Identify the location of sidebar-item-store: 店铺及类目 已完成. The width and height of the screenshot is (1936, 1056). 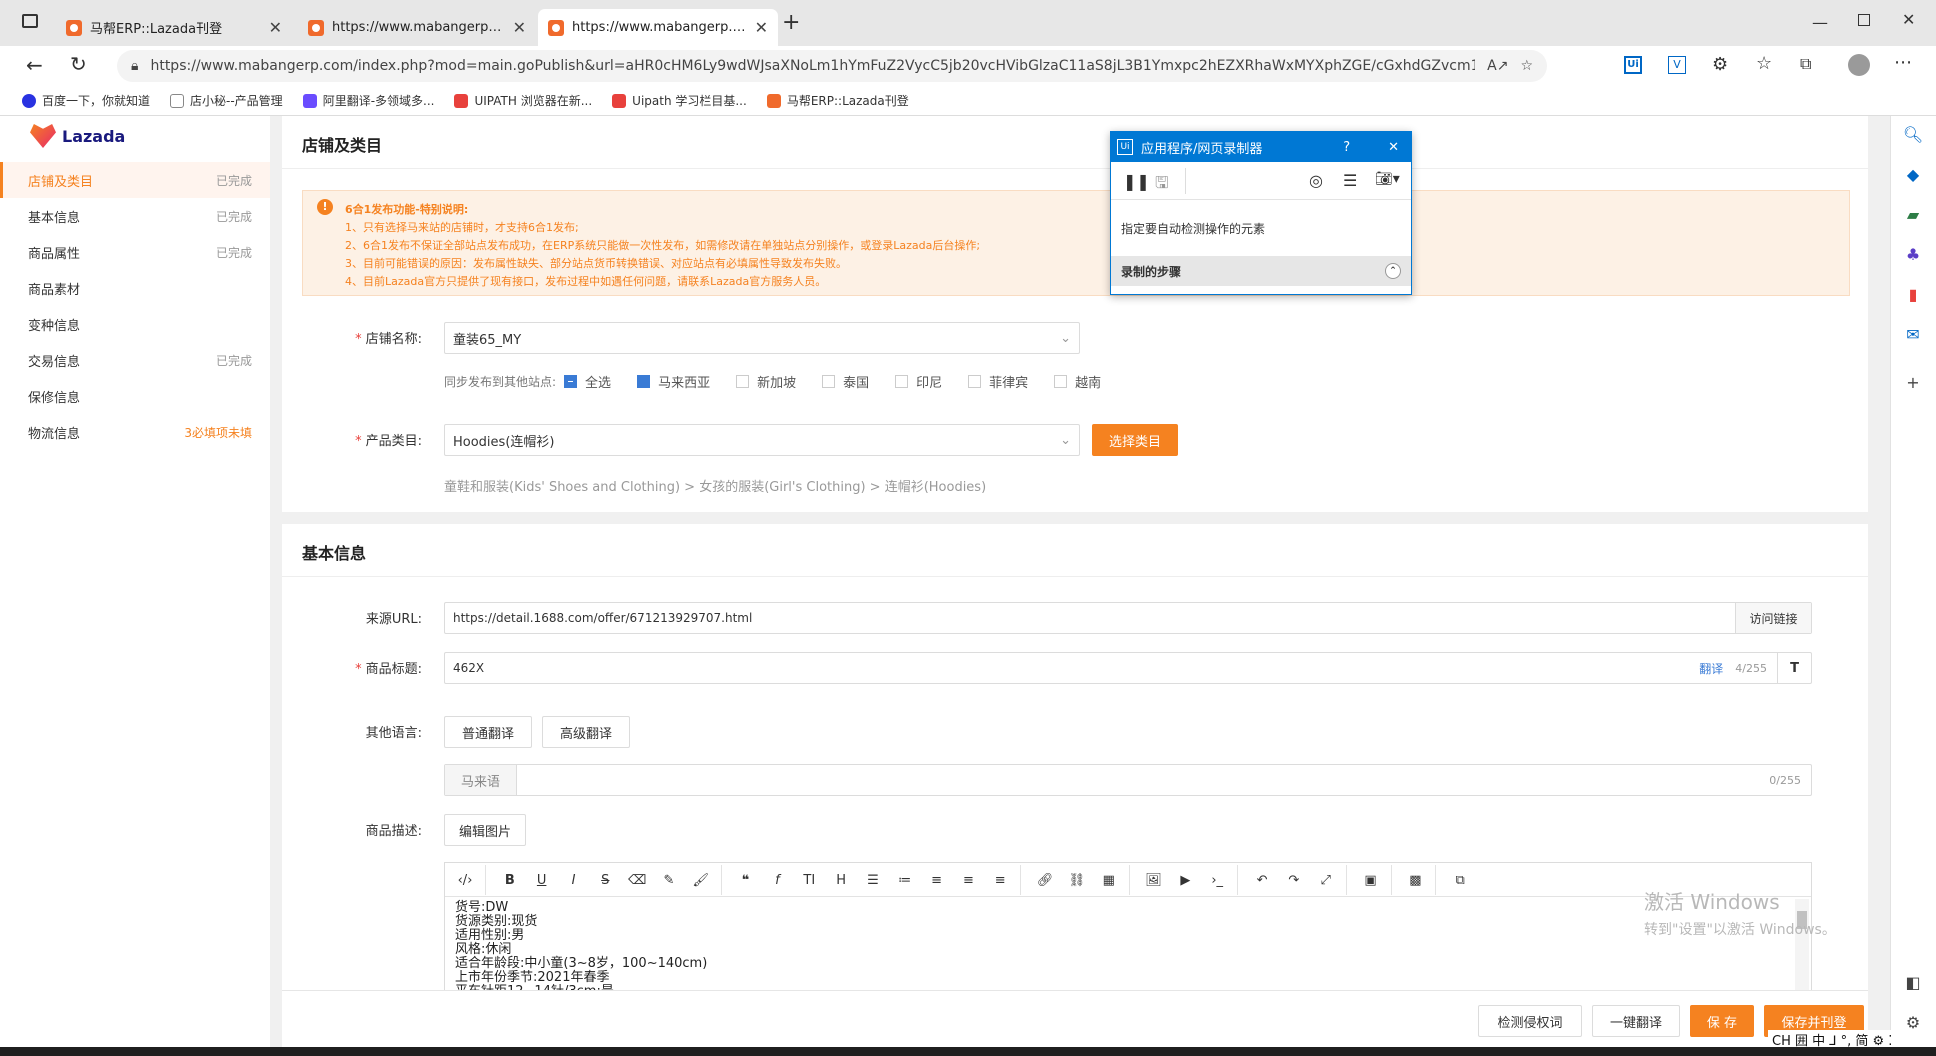
(135, 180).